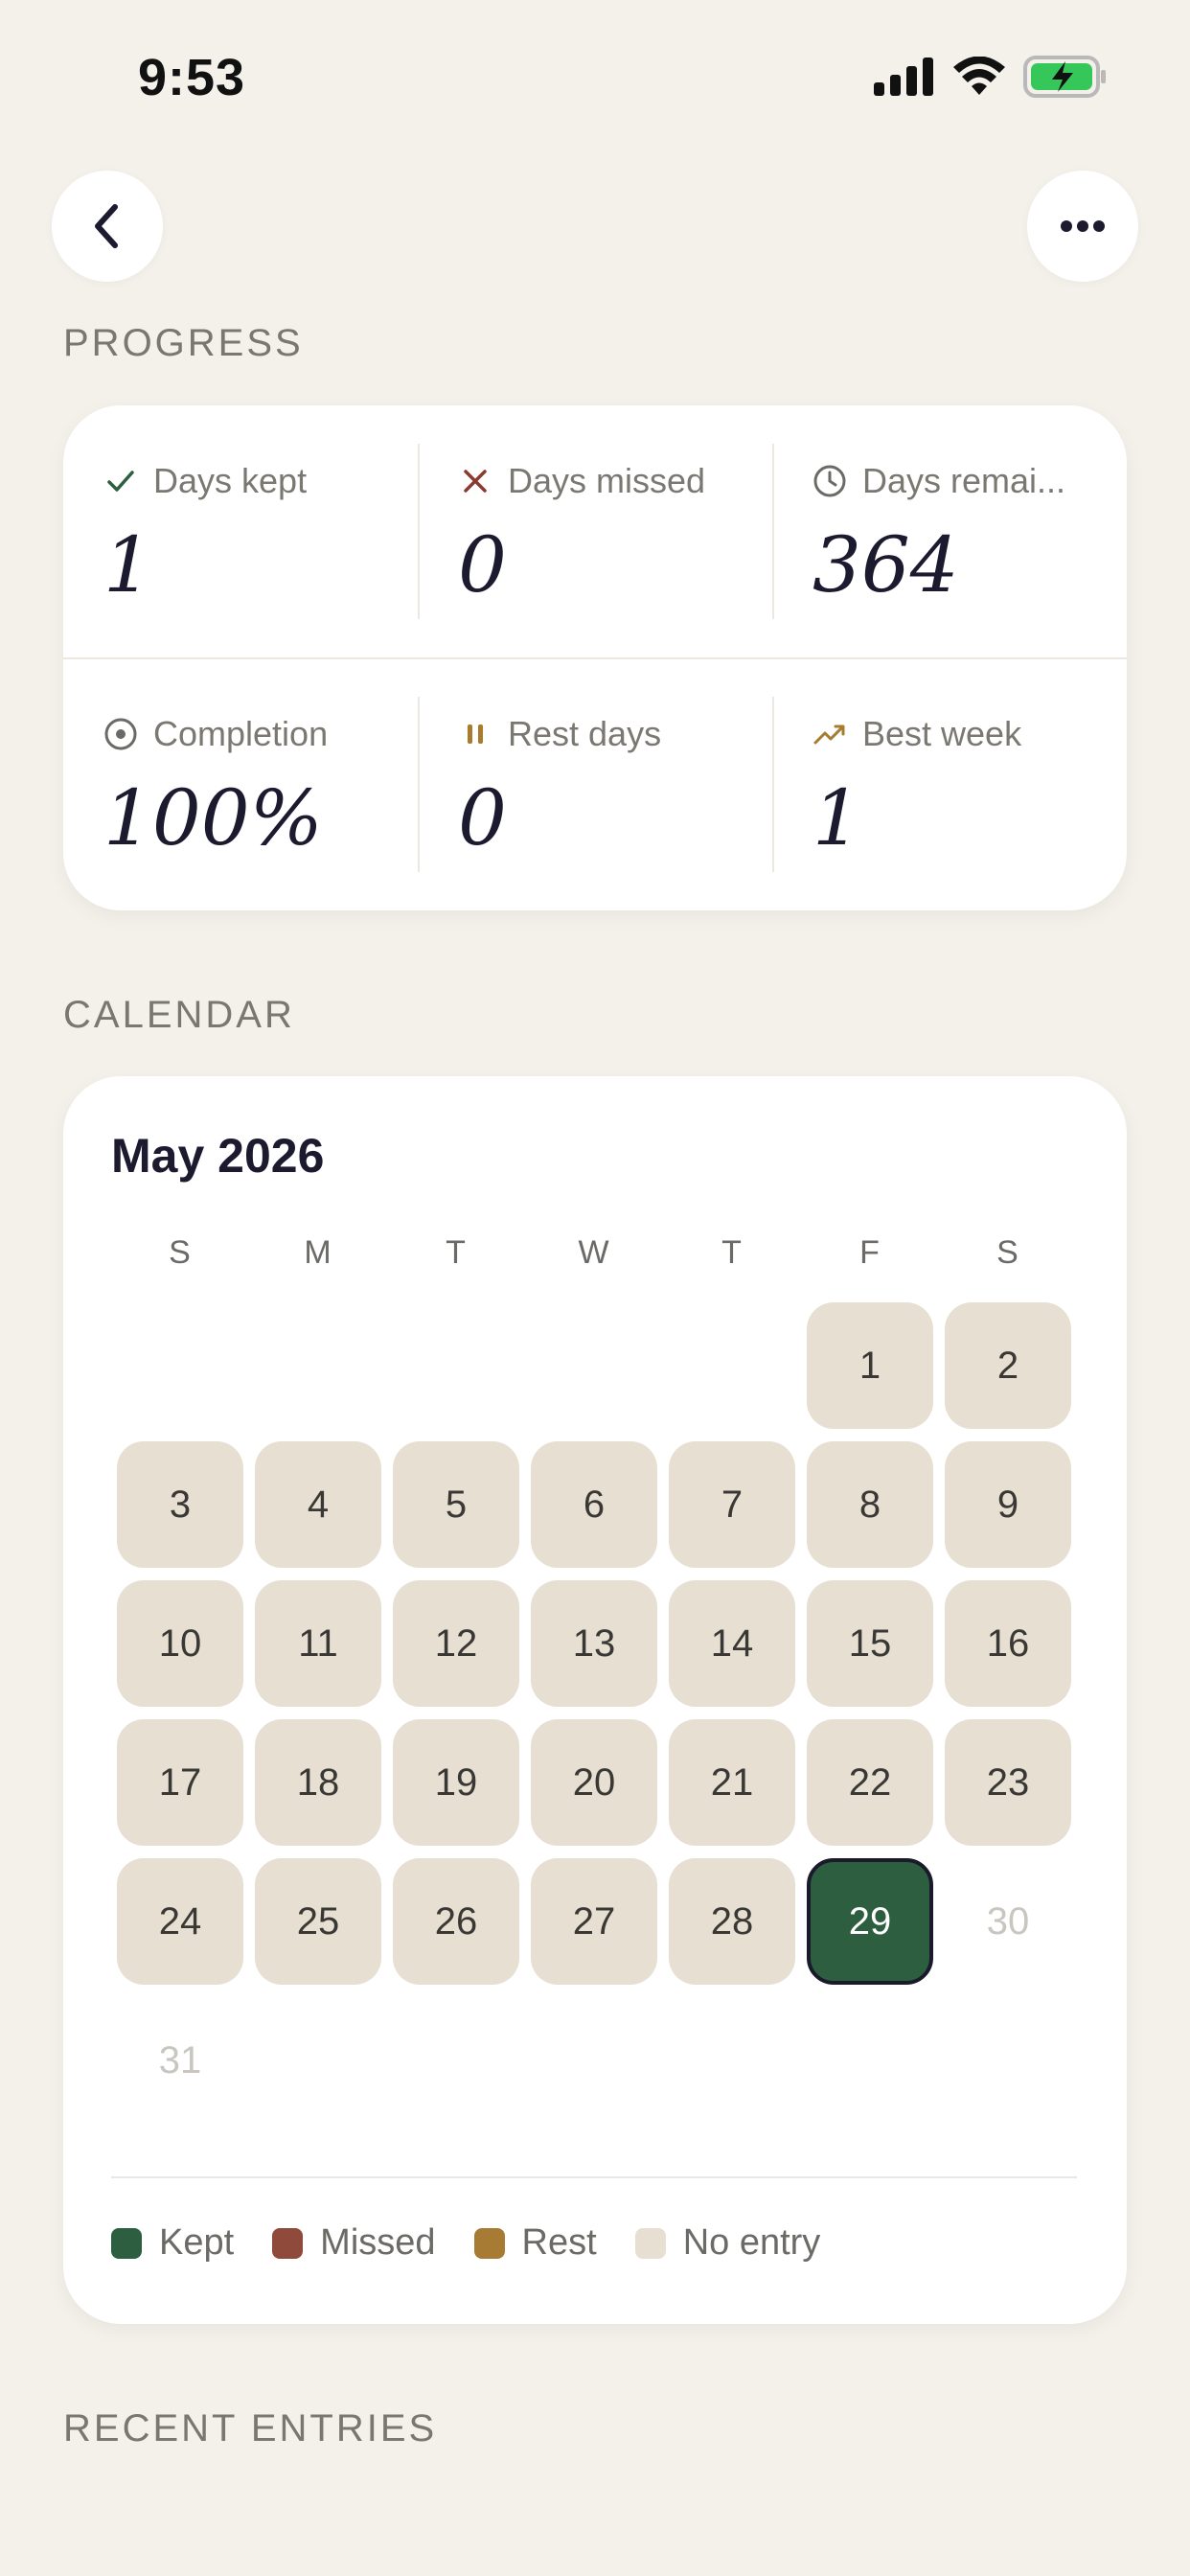 Image resolution: width=1190 pixels, height=2576 pixels. I want to click on stat-label: Days missed, so click(607, 480).